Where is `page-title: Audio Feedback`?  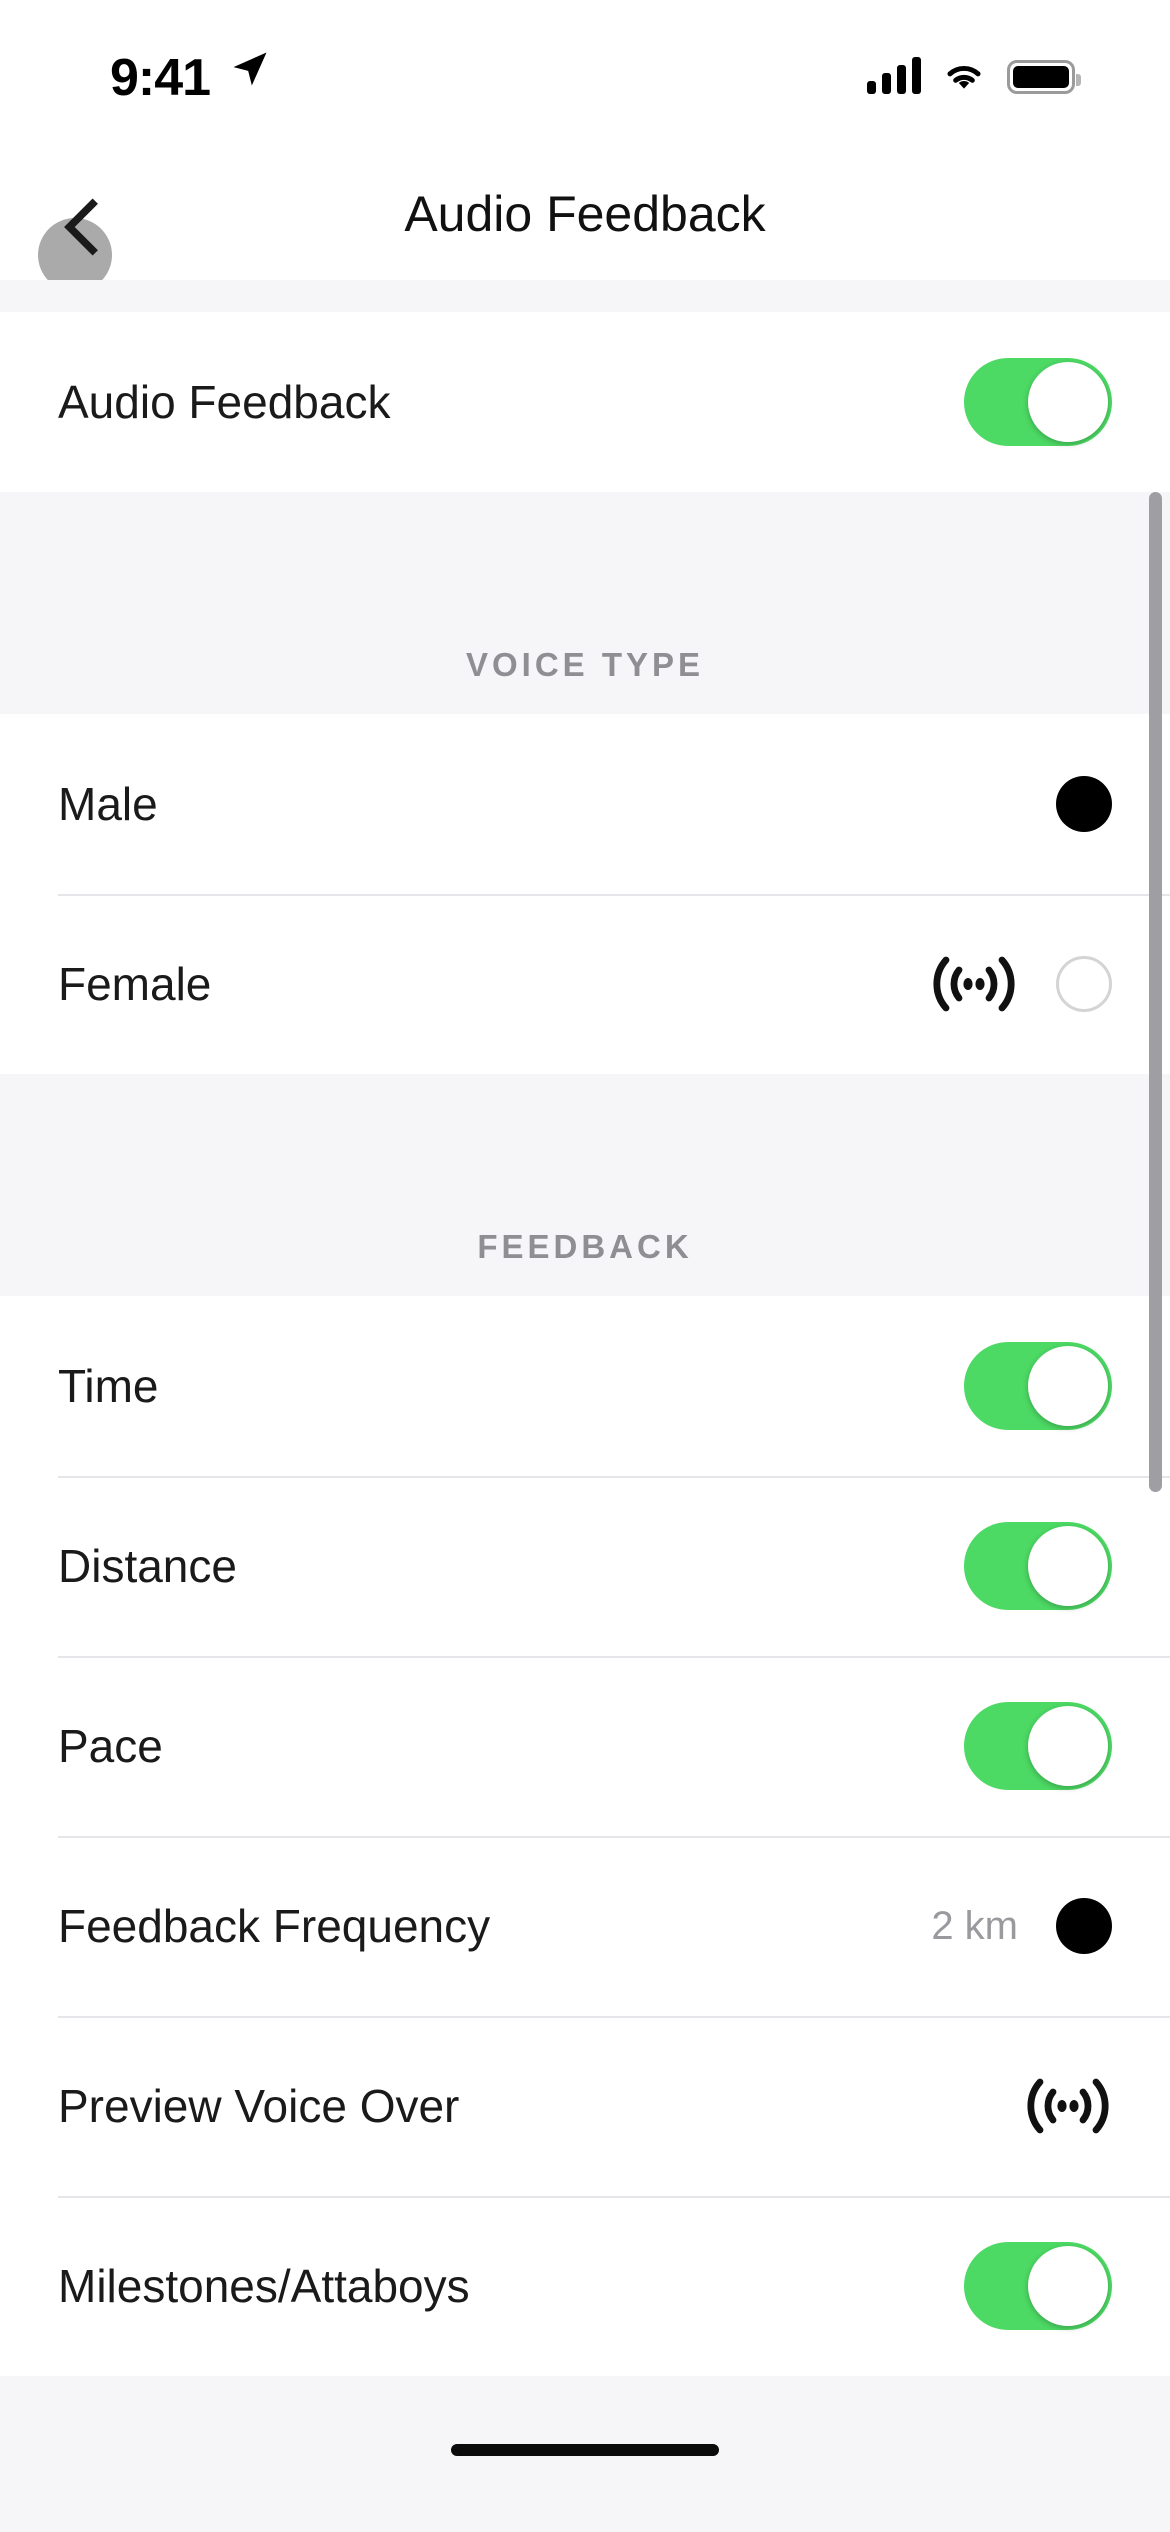
page-title: Audio Feedback is located at coordinates (585, 214).